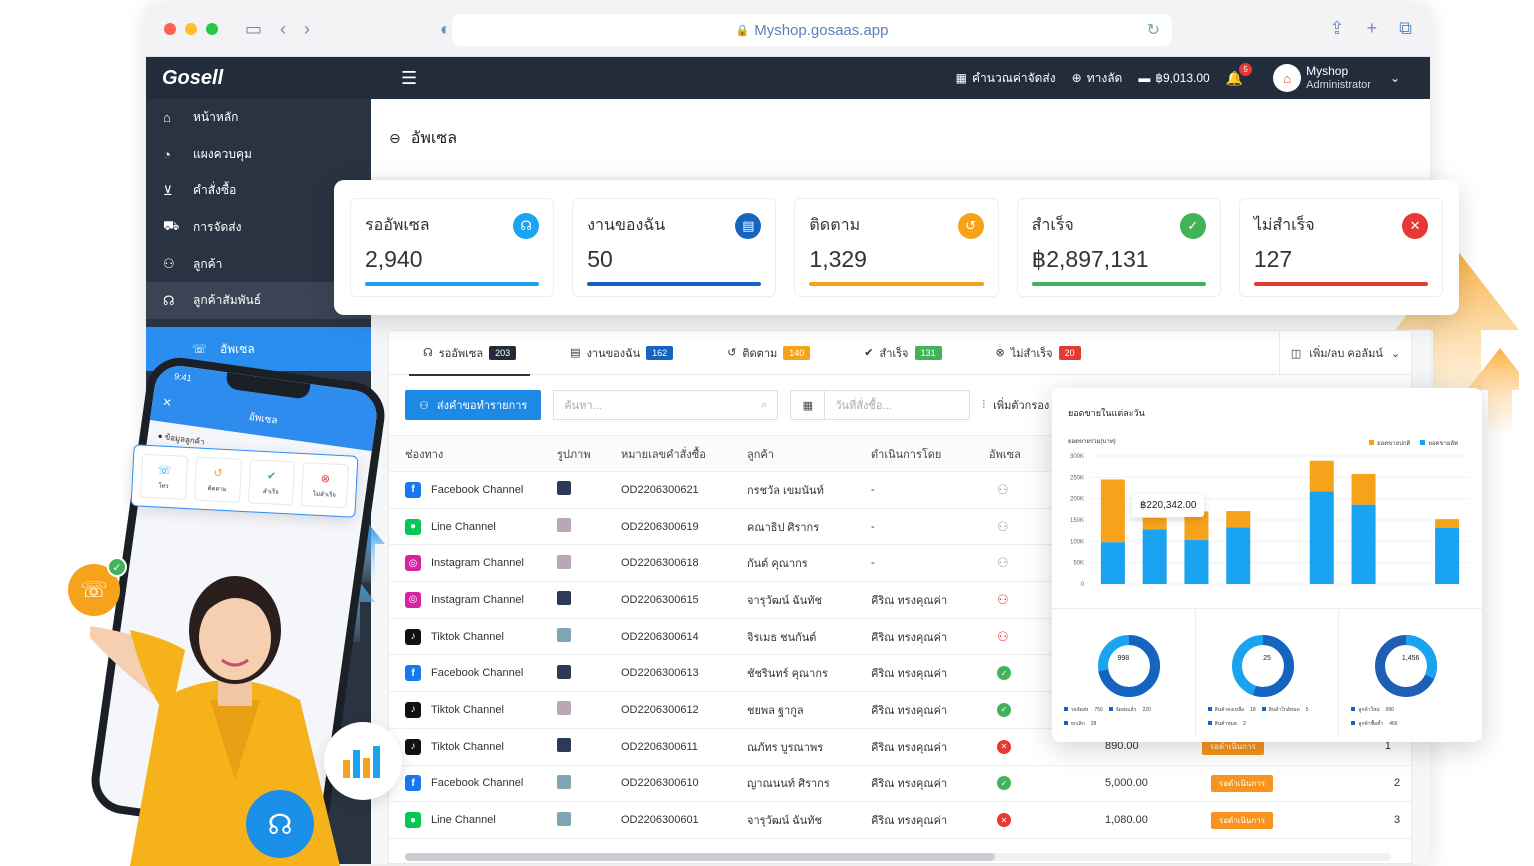 The image size is (1534, 866). What do you see at coordinates (452, 247) in the screenshot?
I see `kpi-card-waiting: รออัพเซล 2,940 ☊` at bounding box center [452, 247].